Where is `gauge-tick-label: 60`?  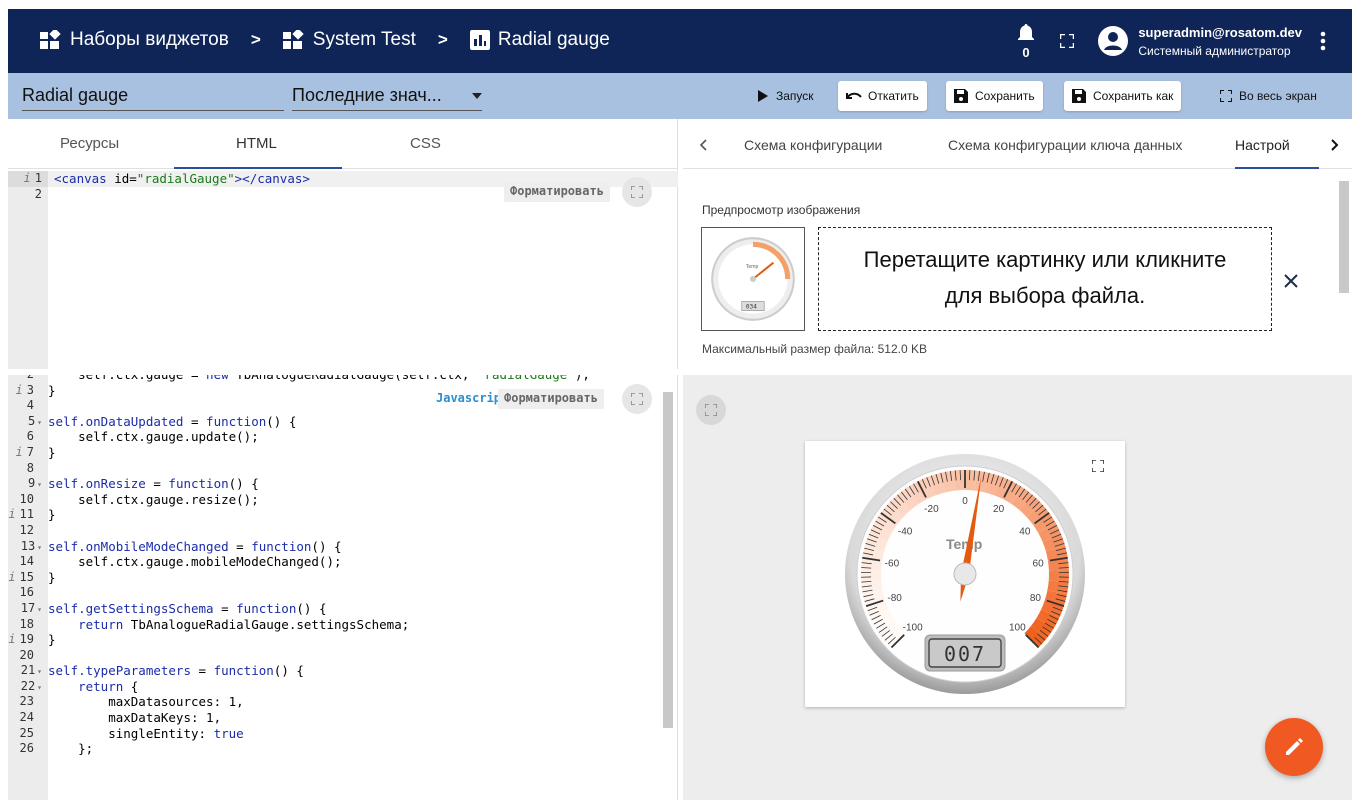
gauge-tick-label: 60 is located at coordinates (1039, 563).